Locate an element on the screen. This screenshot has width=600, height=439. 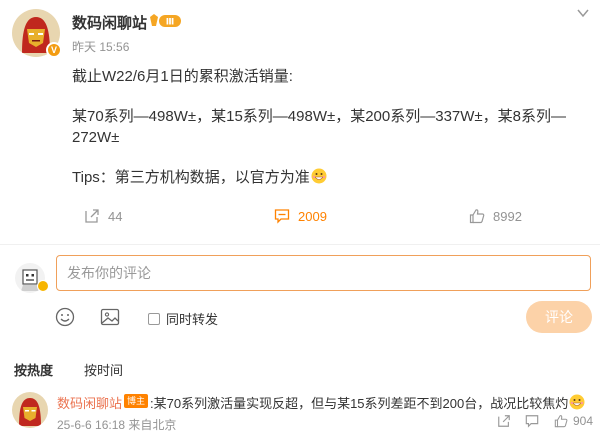
forward-count: 44 is located at coordinates (115, 216).